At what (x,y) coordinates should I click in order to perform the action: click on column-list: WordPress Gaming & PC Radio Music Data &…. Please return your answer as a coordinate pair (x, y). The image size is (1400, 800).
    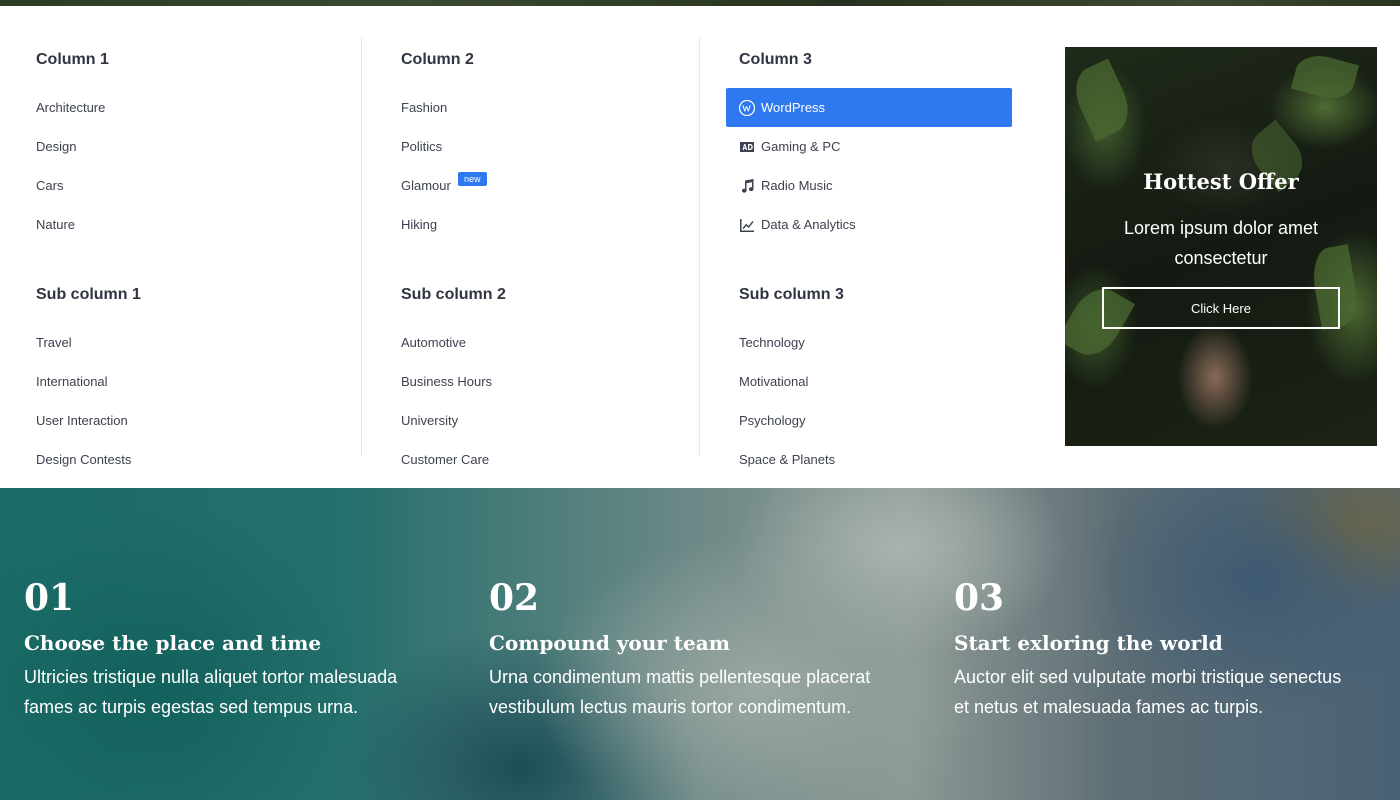
    Looking at the image, I should click on (882, 166).